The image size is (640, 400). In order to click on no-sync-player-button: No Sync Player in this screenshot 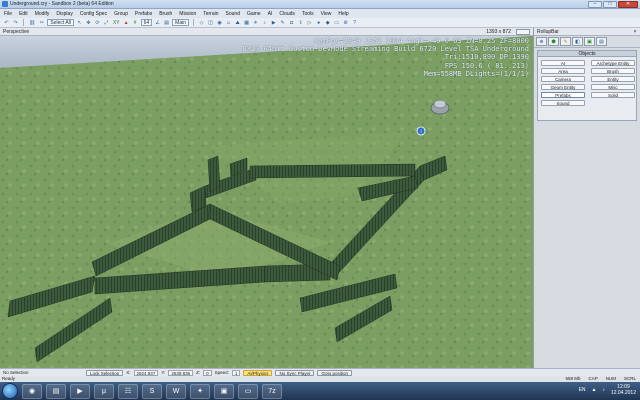, I will do `click(295, 372)`.